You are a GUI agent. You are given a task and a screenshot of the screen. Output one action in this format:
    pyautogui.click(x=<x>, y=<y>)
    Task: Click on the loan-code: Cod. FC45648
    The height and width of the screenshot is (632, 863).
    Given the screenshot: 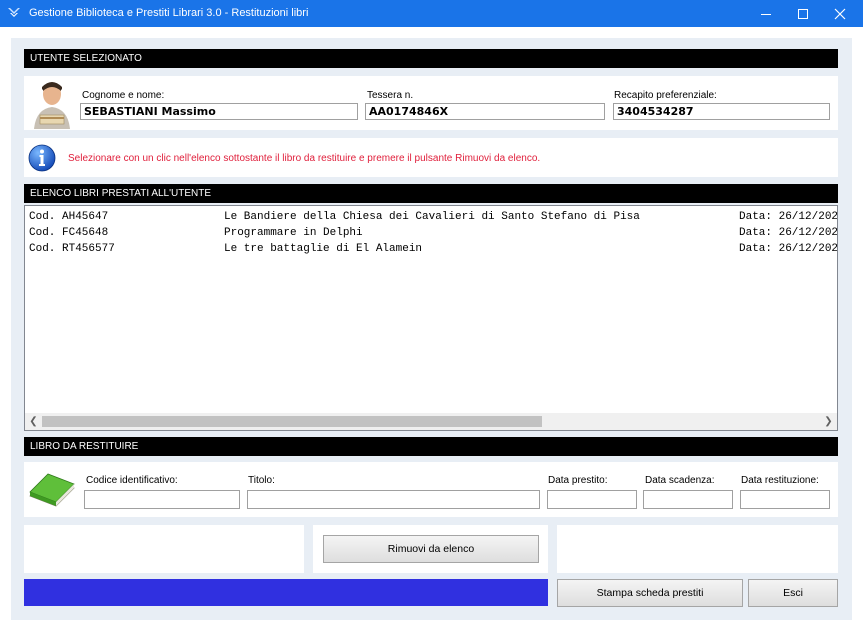 What is the action you would take?
    pyautogui.click(x=69, y=233)
    